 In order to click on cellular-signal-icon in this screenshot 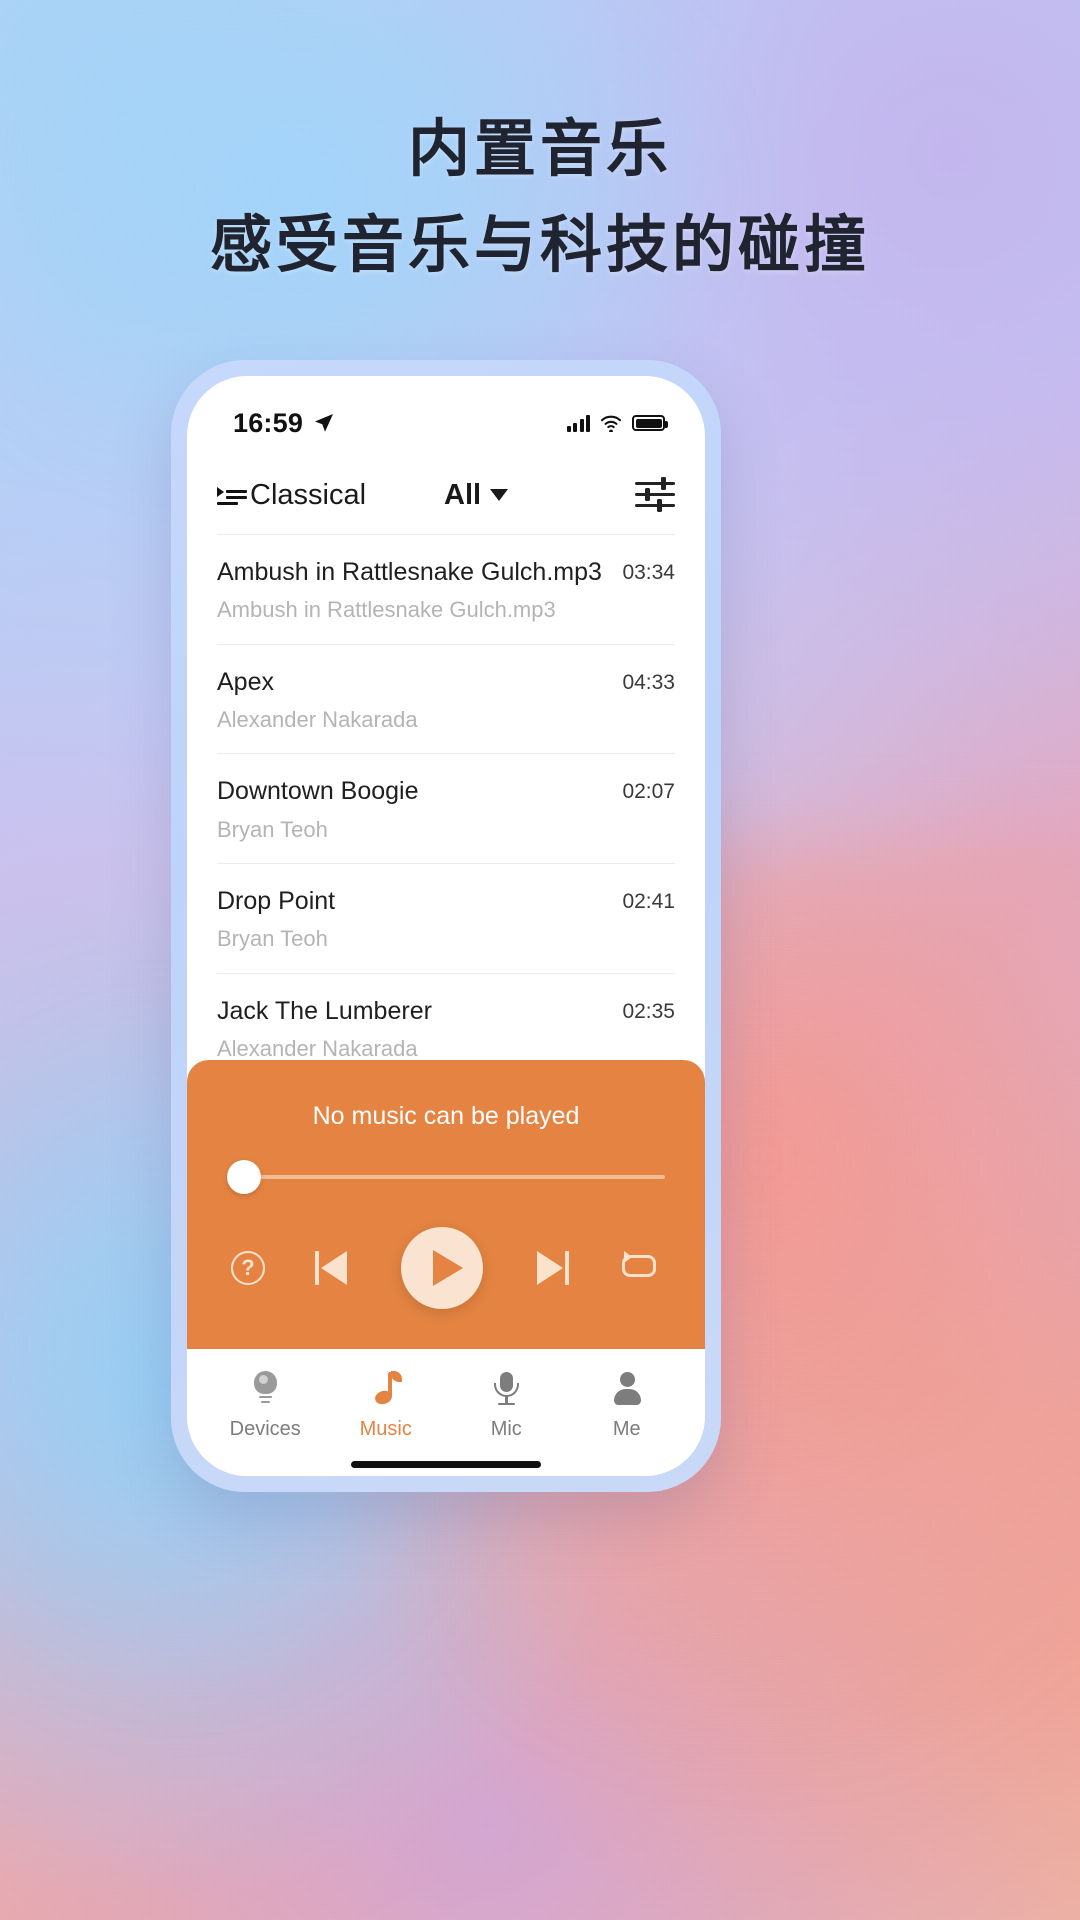, I will do `click(578, 423)`.